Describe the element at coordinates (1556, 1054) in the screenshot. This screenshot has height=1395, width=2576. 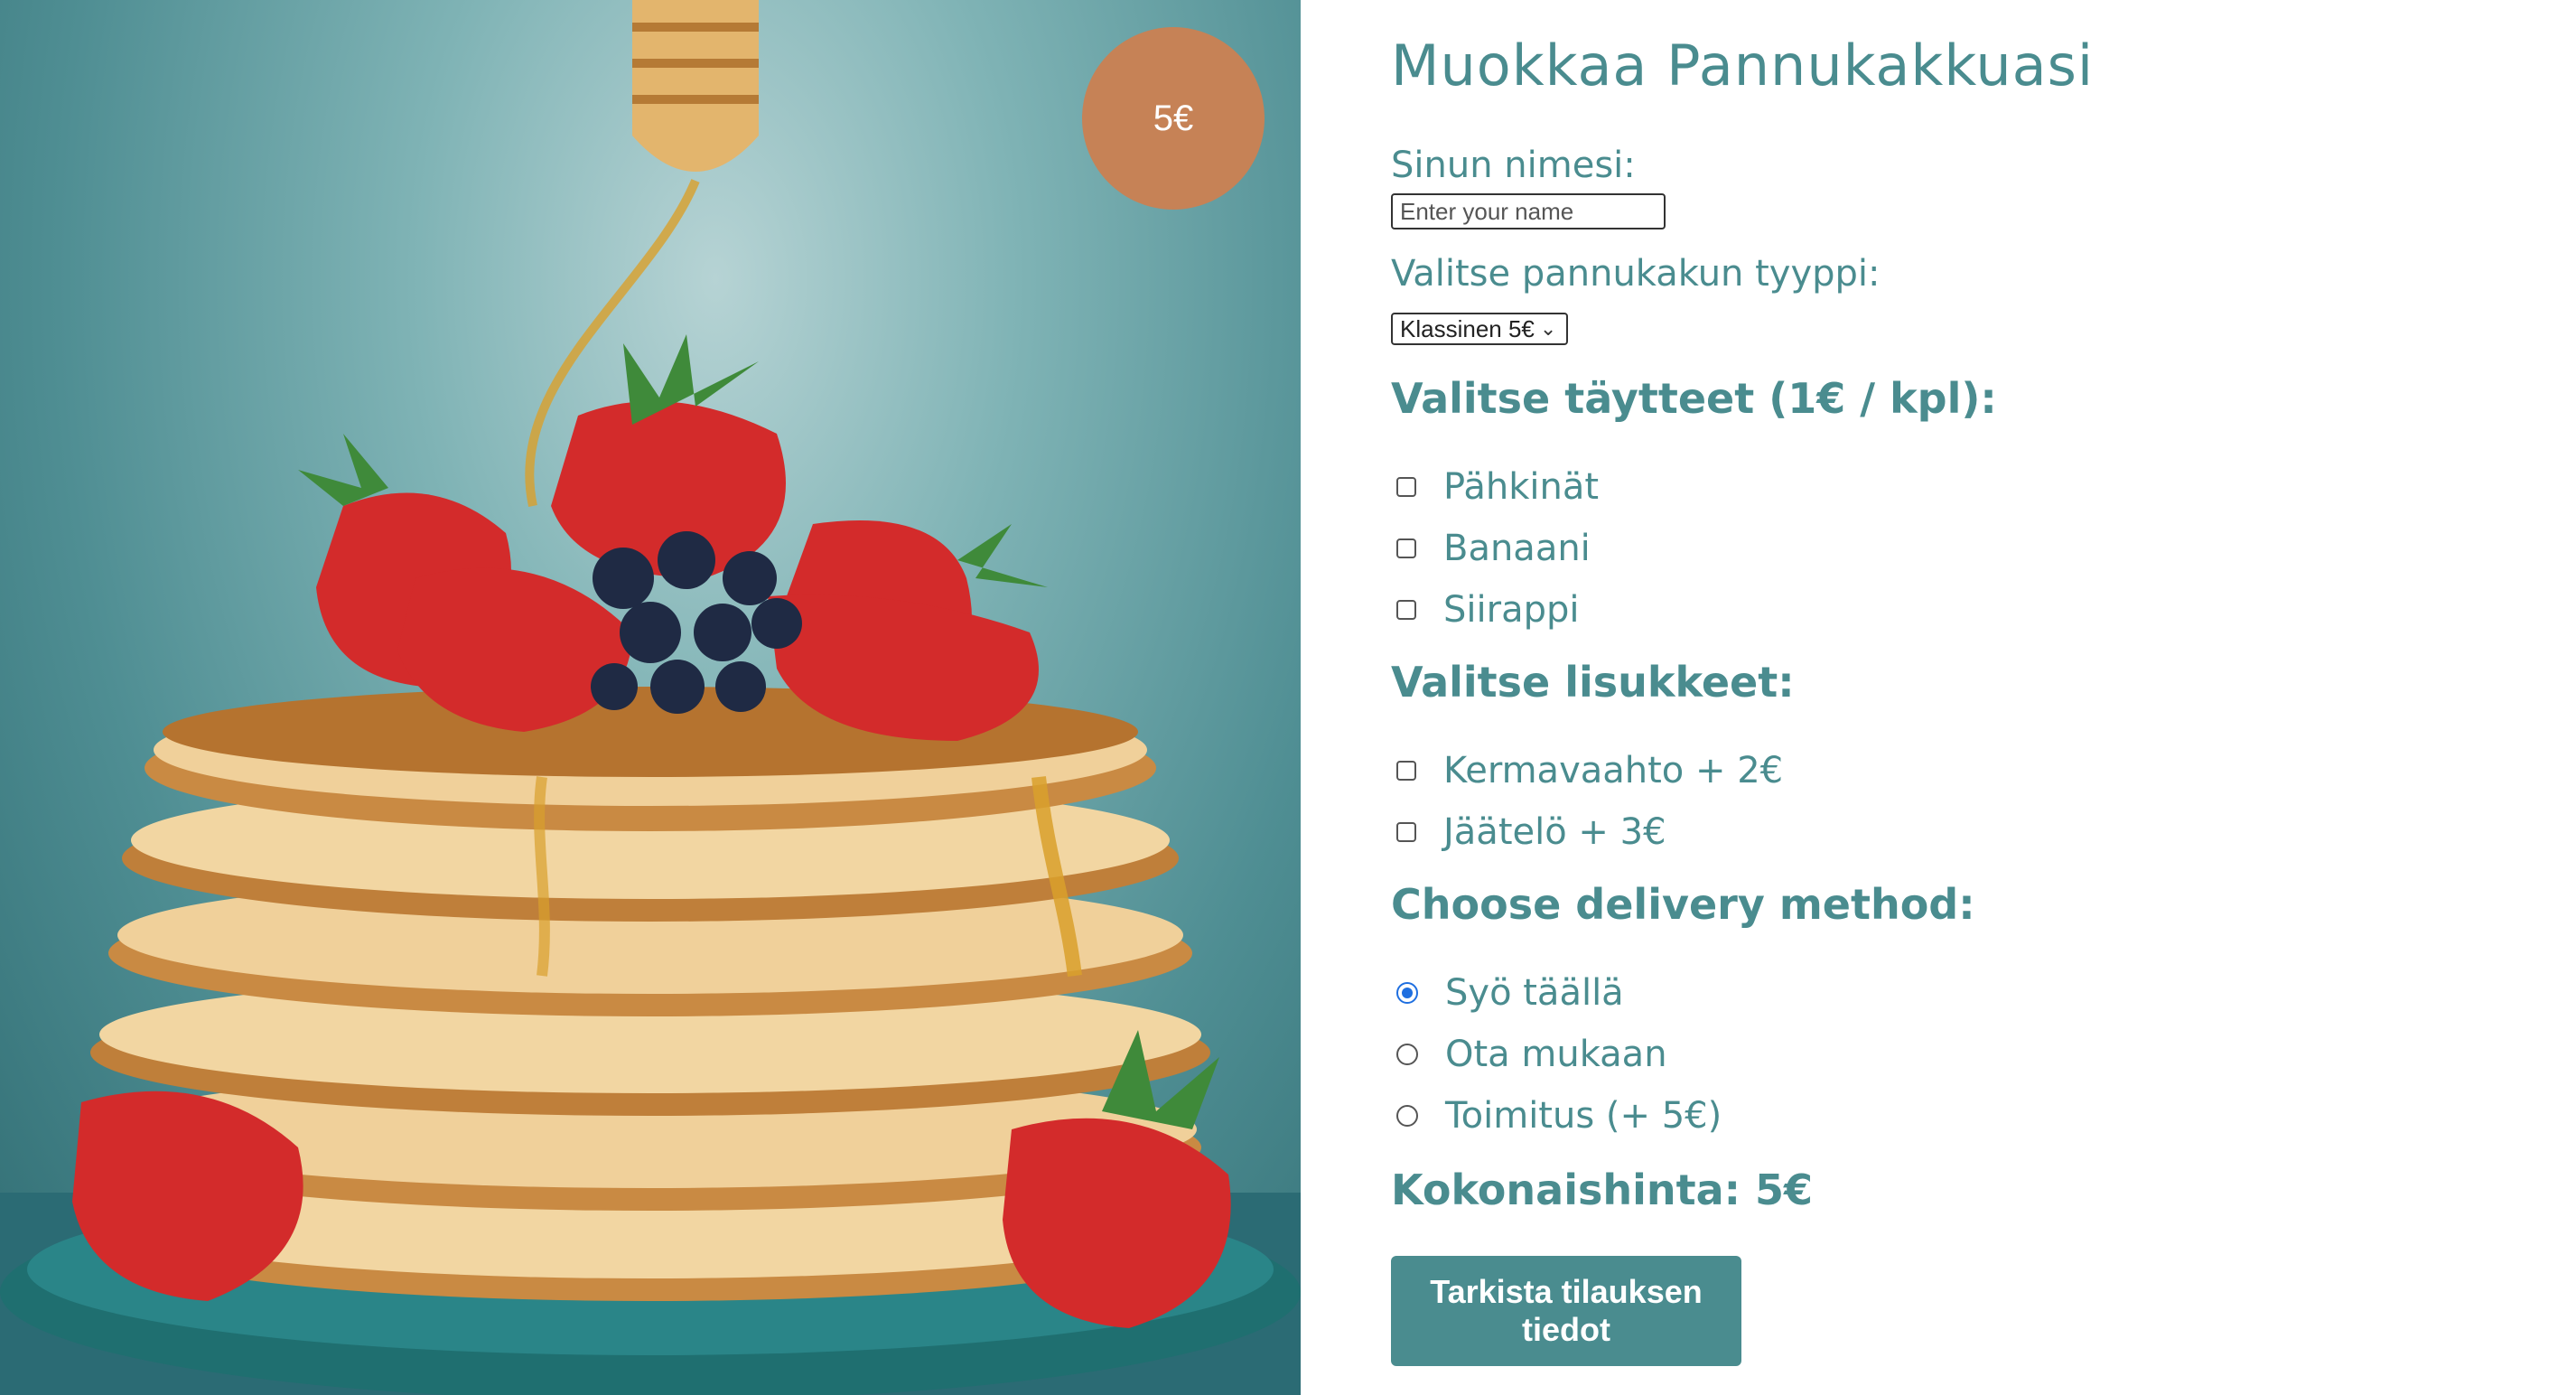
I see `delivery-label: Ota mukaan` at that location.